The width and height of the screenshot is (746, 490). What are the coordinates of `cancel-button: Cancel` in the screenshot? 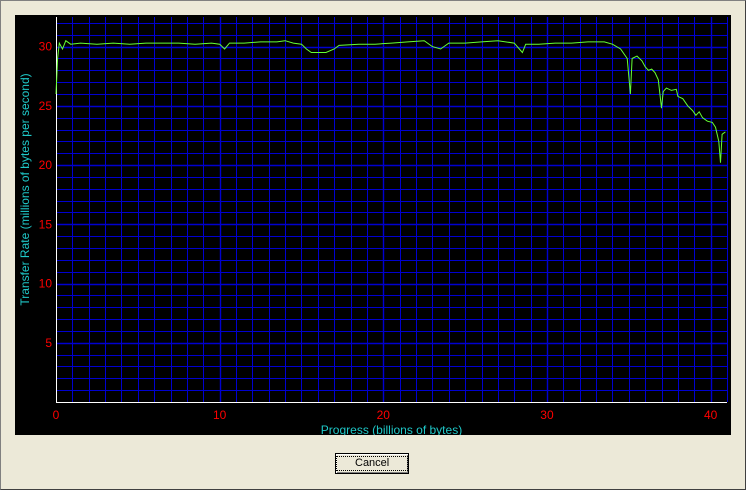 It's located at (372, 463).